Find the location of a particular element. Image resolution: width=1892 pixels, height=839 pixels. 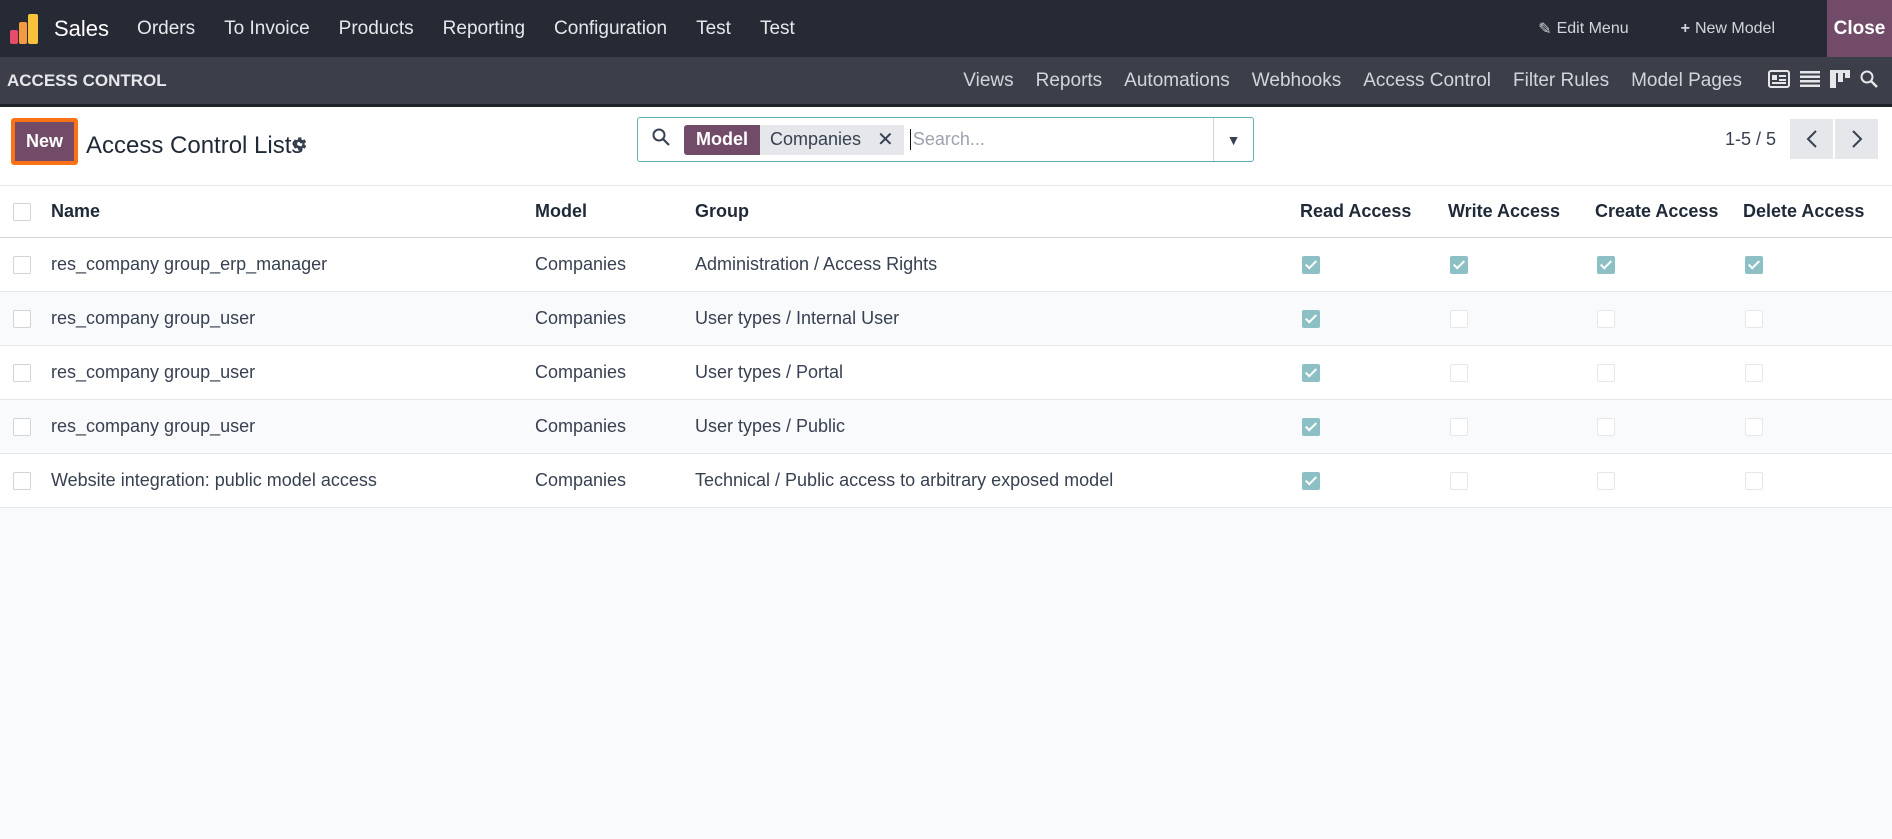

menu-orders: Orders is located at coordinates (166, 29).